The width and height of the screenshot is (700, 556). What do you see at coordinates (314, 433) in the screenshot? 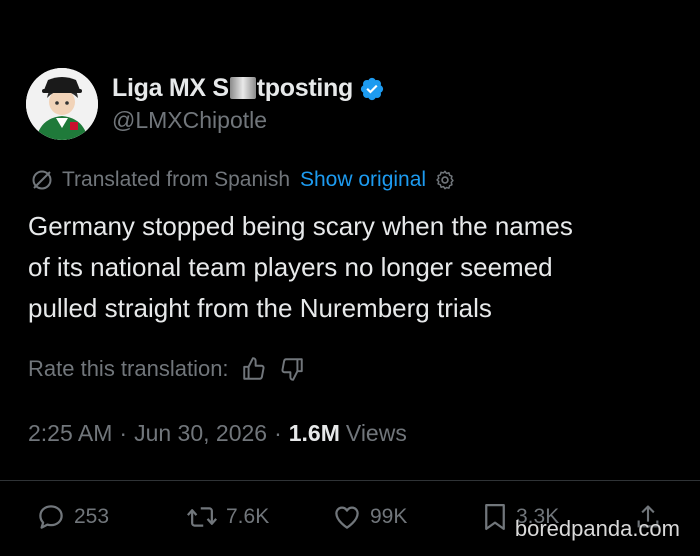
I see `views-count: 1.6M` at bounding box center [314, 433].